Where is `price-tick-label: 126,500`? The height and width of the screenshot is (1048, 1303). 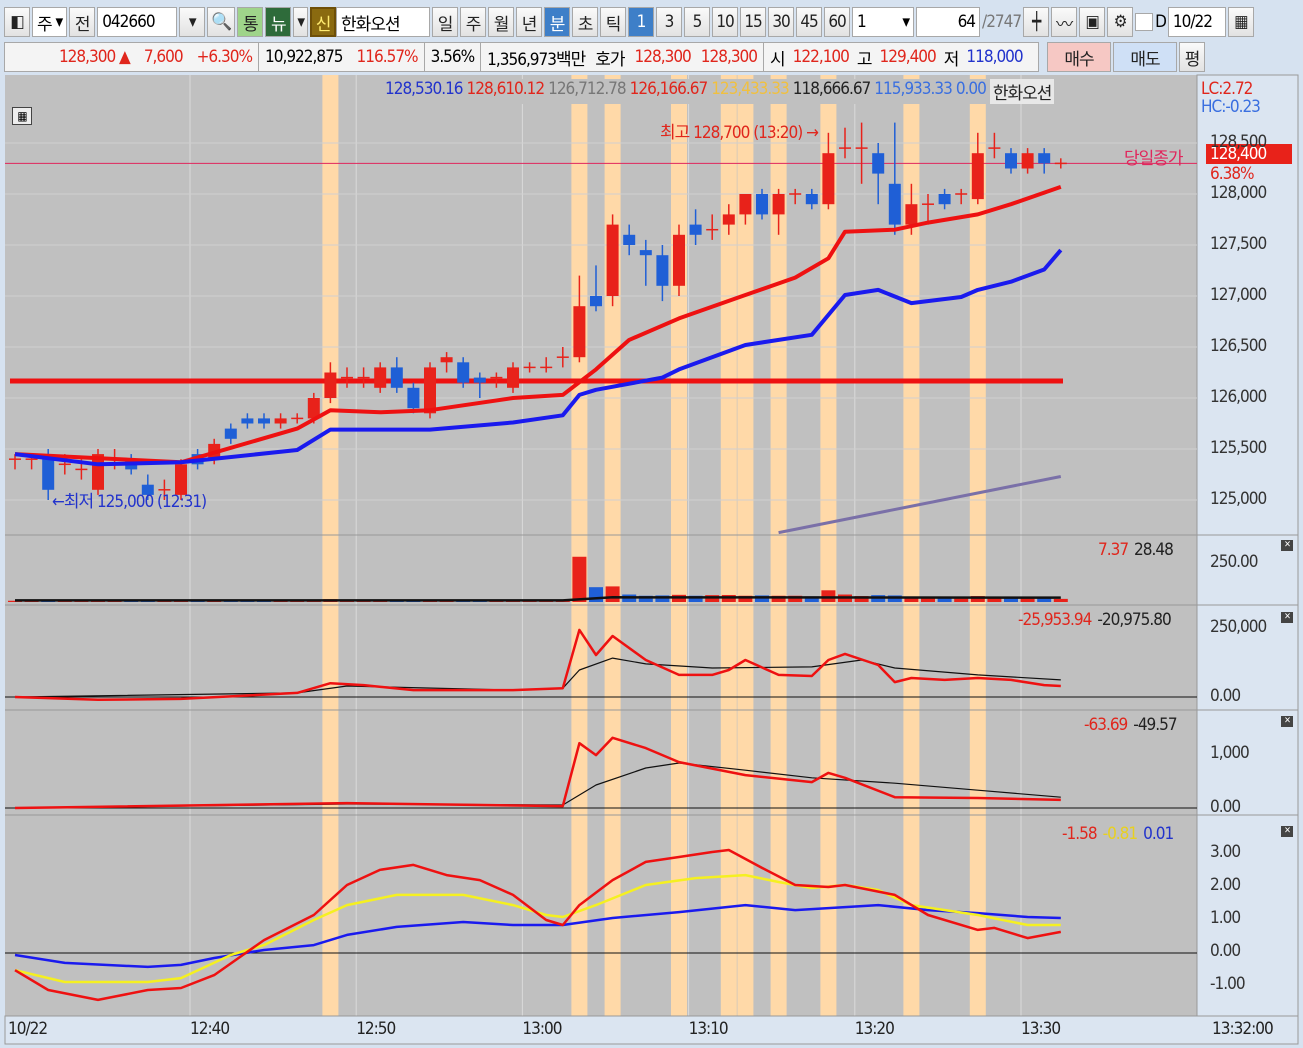 price-tick-label: 126,500 is located at coordinates (1238, 346).